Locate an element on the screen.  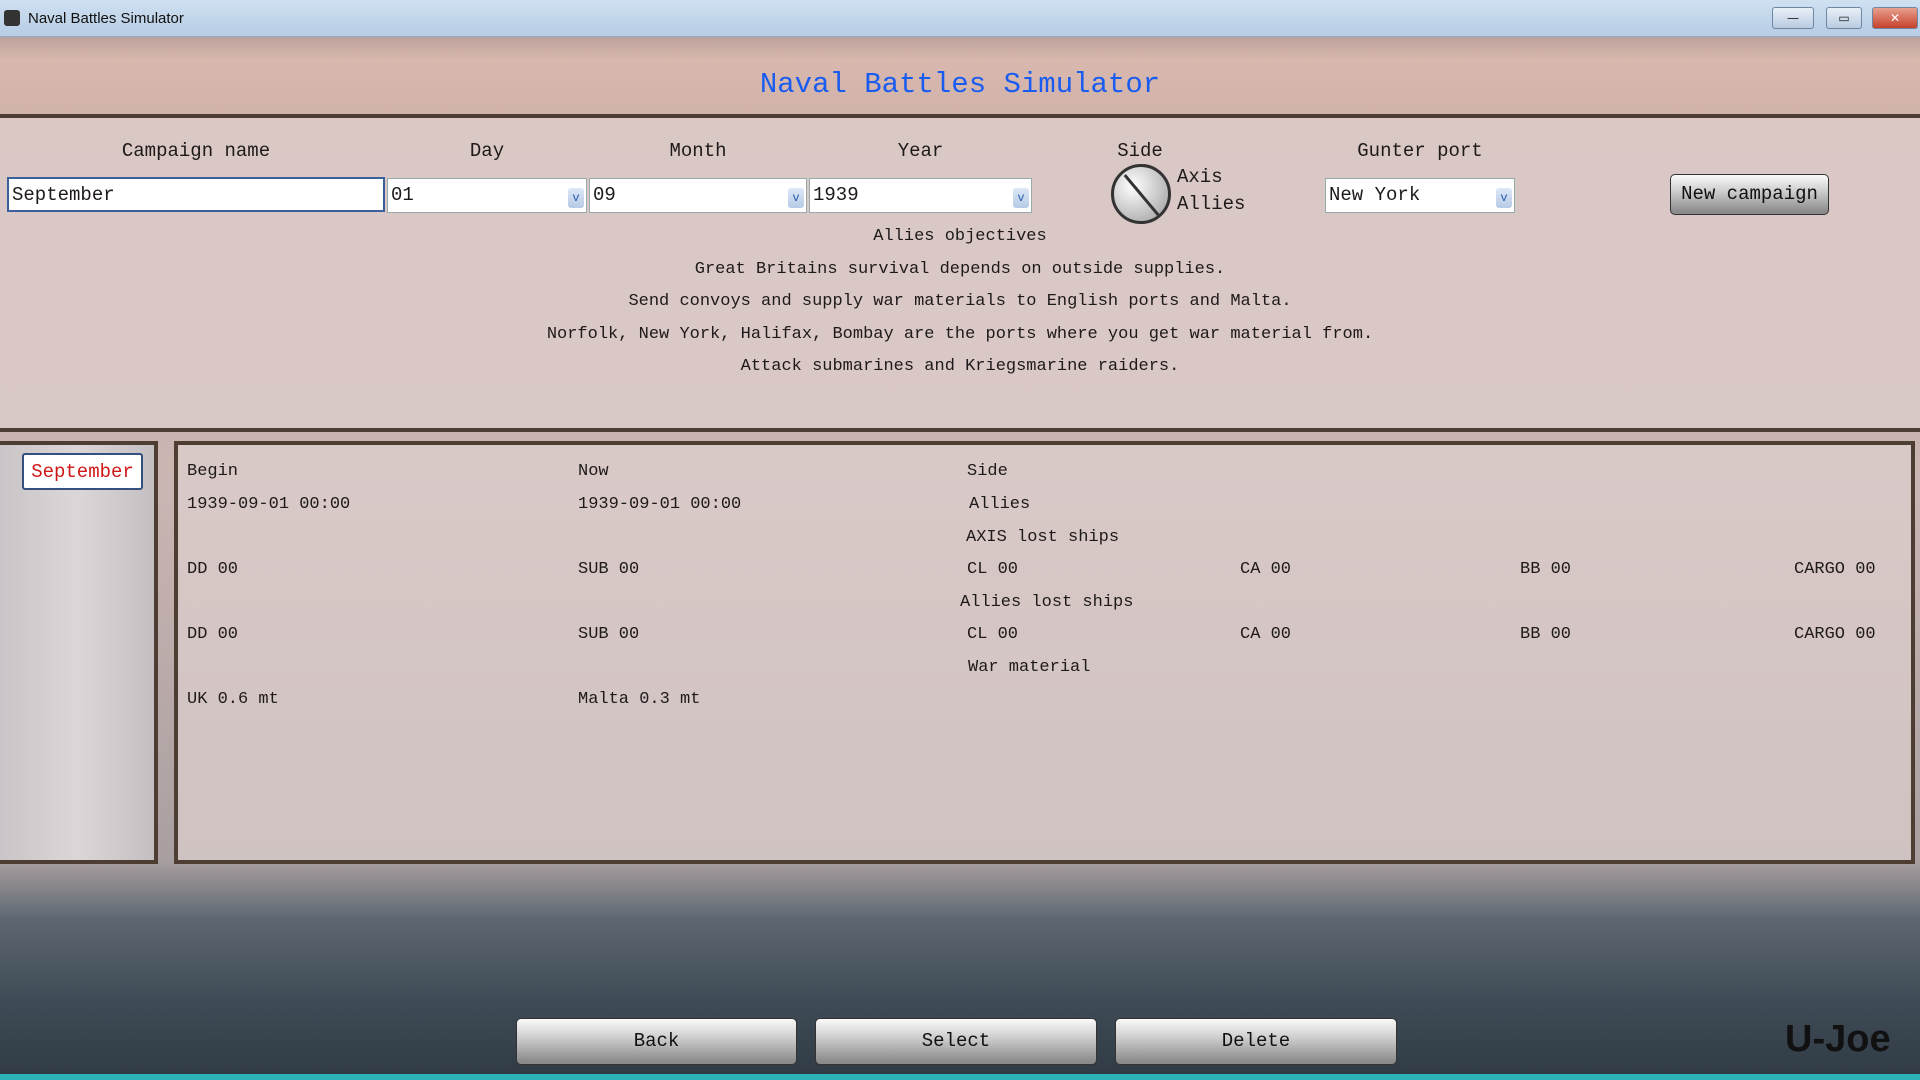
day-label: Day is located at coordinates (487, 151).